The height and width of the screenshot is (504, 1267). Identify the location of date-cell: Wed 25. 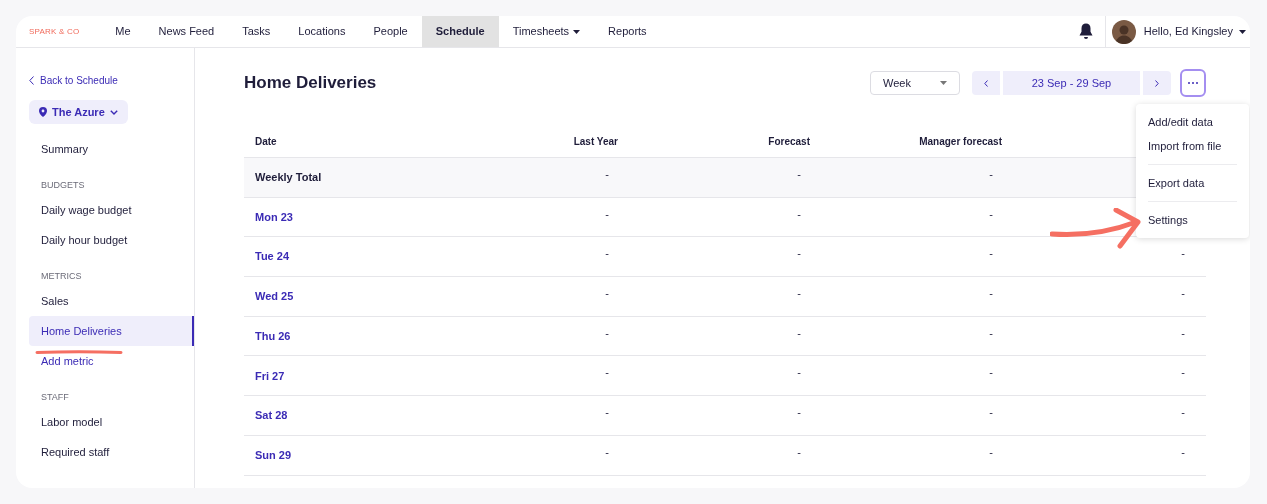
(335, 296).